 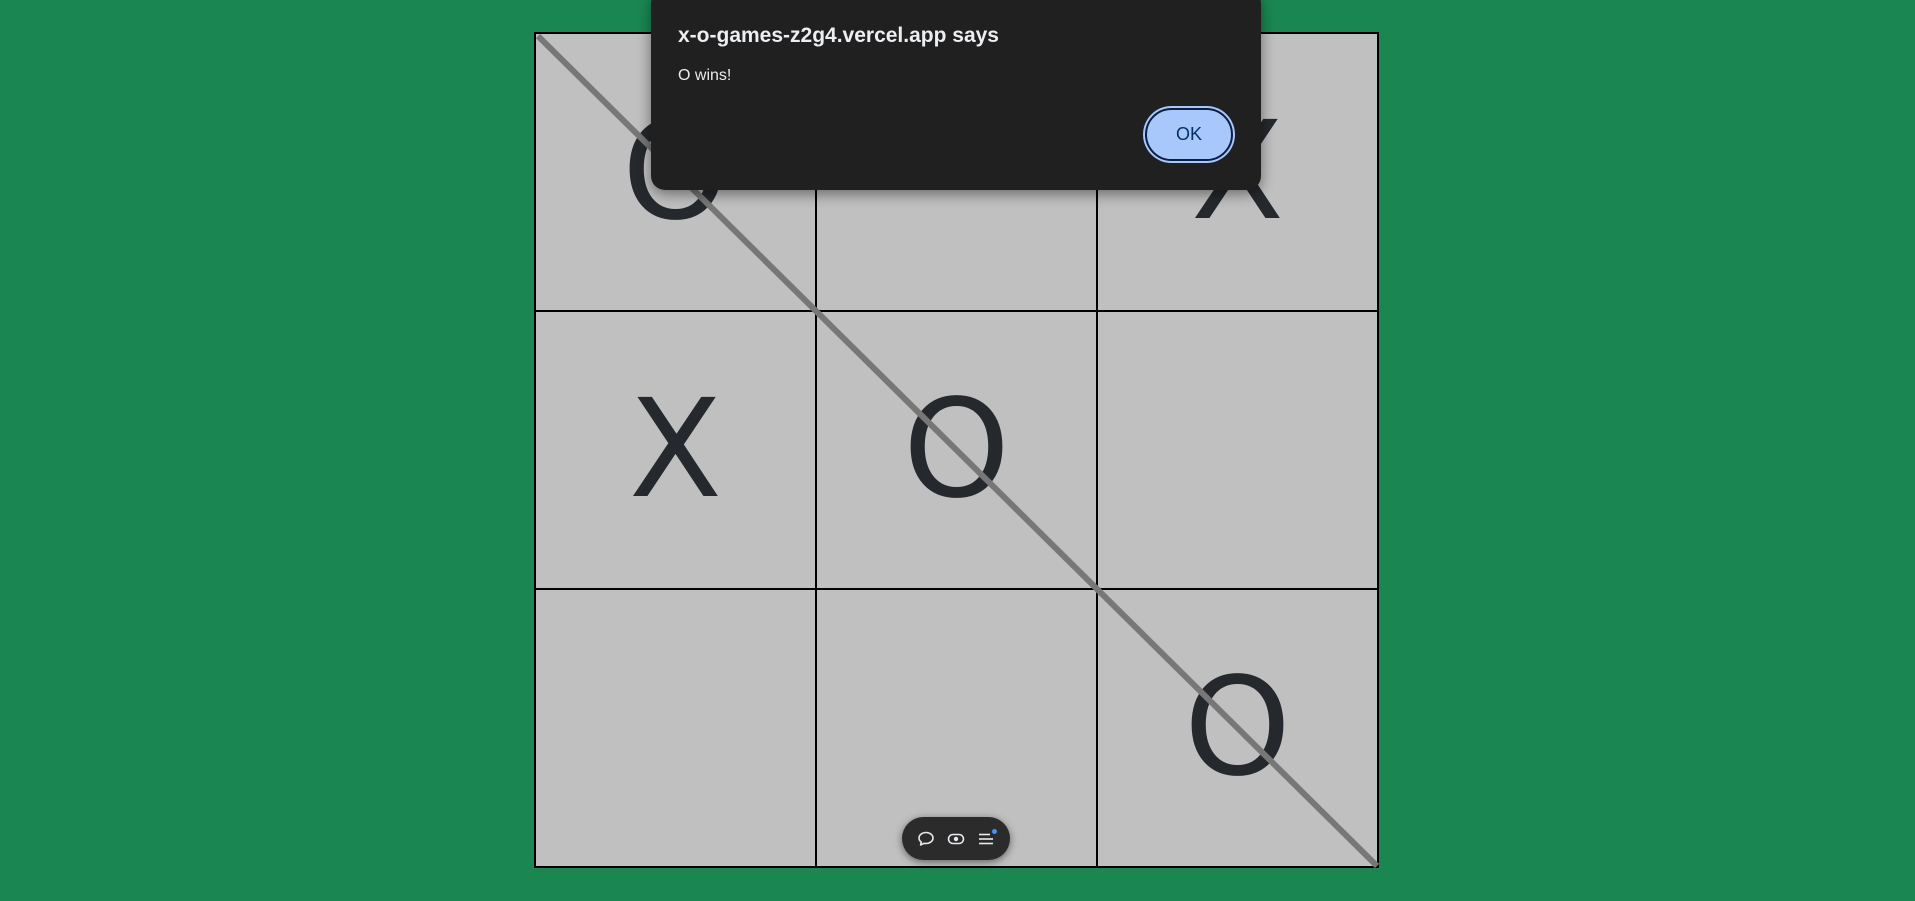 I want to click on cell-5: O, so click(x=956, y=450).